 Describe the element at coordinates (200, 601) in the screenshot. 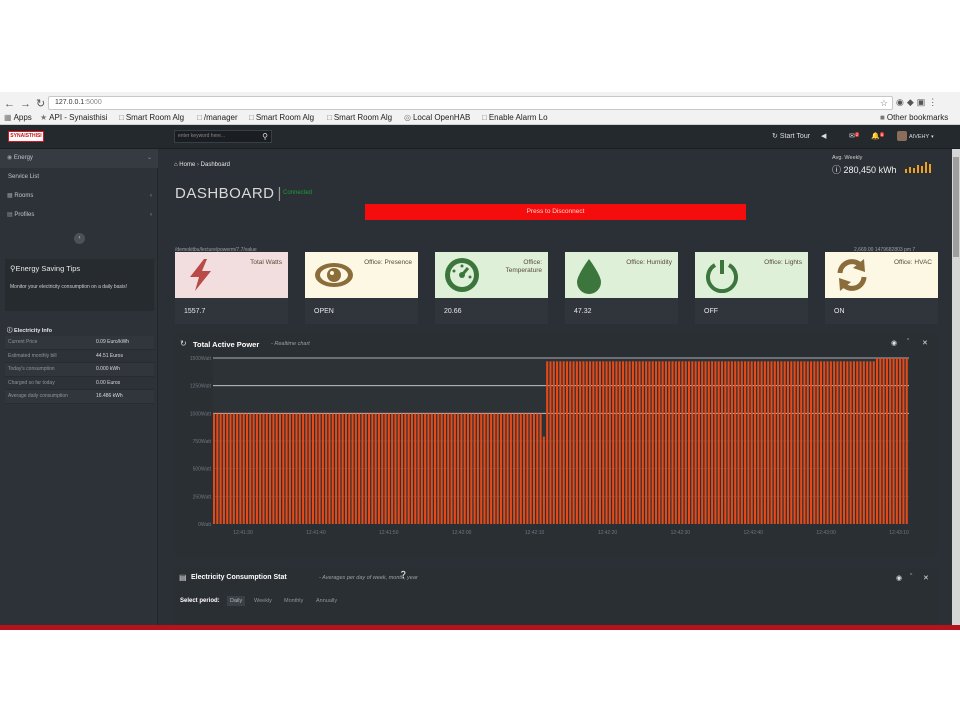

I see `period-label: Select period:` at that location.